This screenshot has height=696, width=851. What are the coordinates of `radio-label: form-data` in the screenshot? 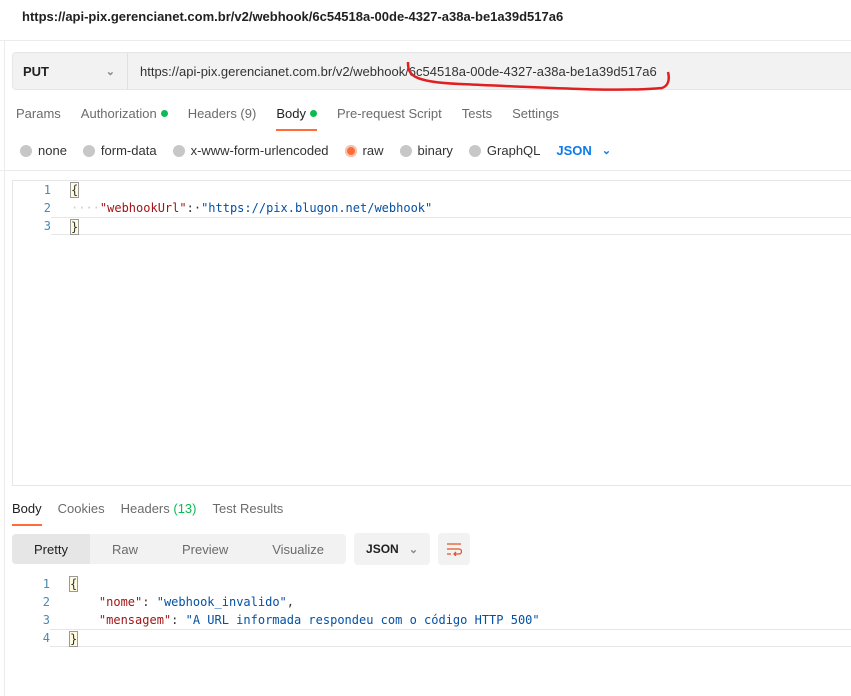 It's located at (128, 150).